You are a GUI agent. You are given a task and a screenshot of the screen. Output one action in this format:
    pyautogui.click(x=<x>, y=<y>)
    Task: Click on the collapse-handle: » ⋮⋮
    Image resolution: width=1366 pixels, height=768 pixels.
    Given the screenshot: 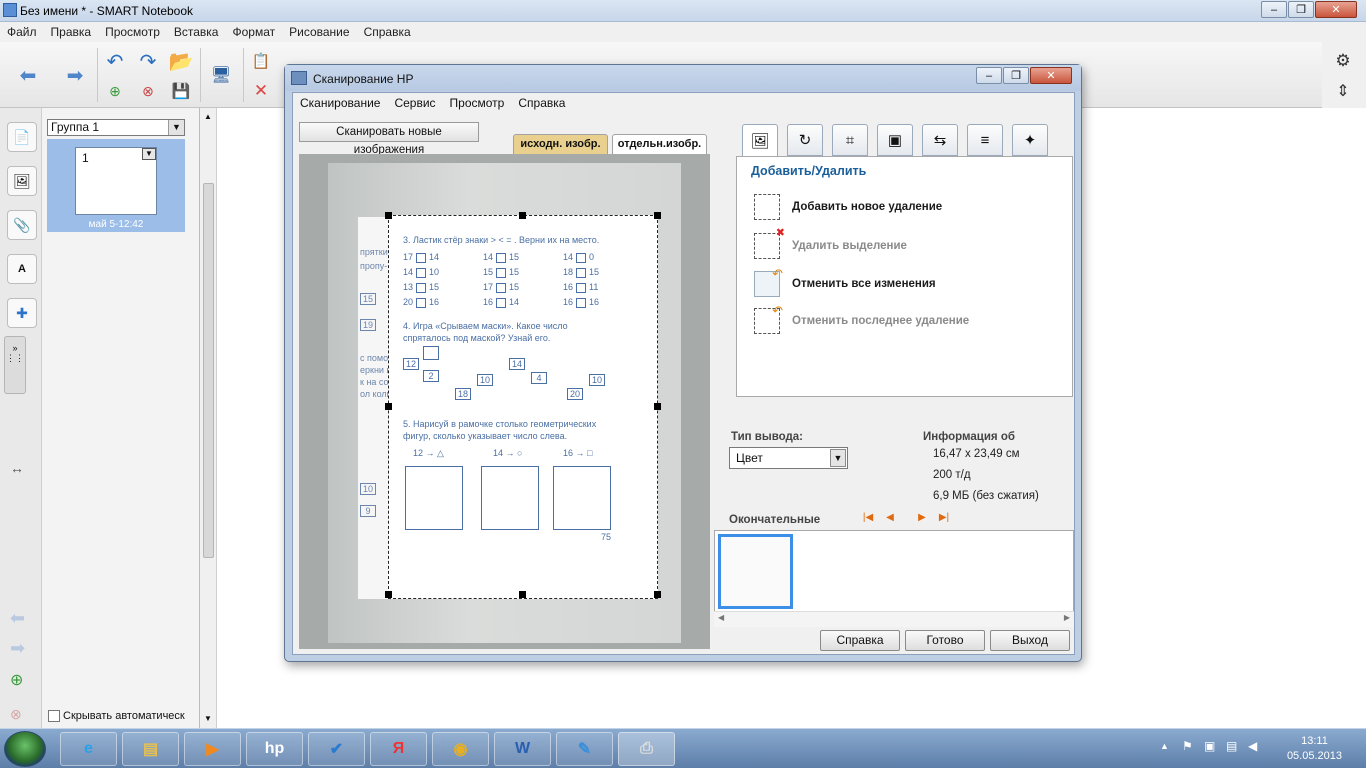 What is the action you would take?
    pyautogui.click(x=15, y=365)
    